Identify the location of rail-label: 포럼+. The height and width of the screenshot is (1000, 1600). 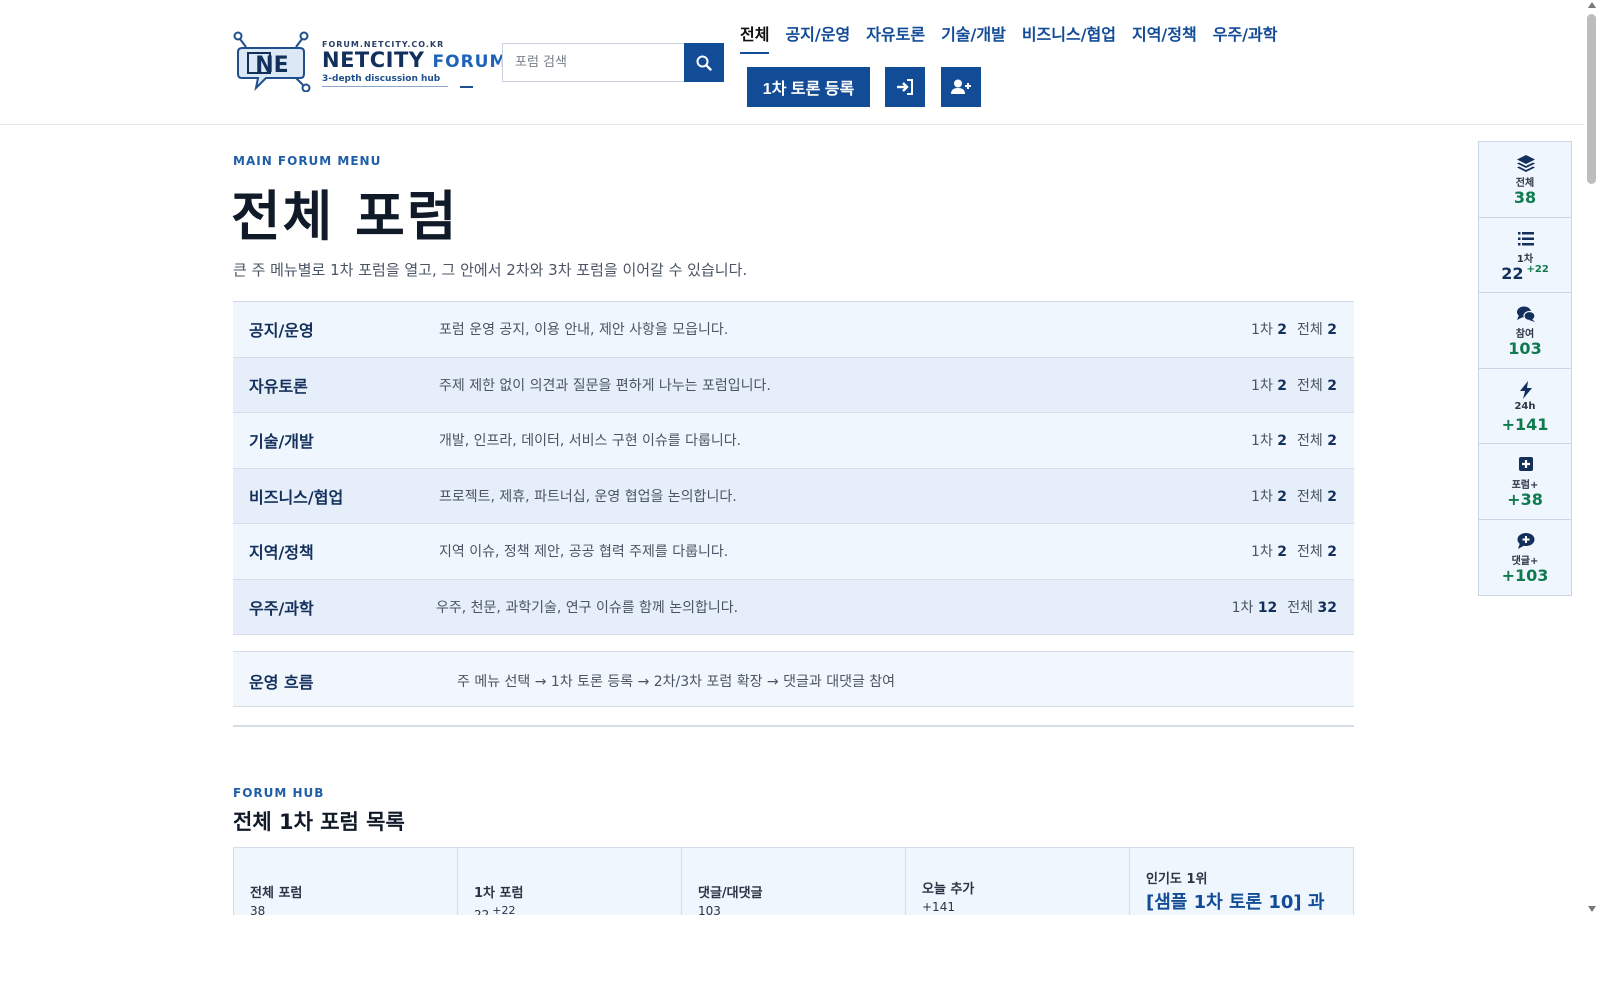
(1525, 485).